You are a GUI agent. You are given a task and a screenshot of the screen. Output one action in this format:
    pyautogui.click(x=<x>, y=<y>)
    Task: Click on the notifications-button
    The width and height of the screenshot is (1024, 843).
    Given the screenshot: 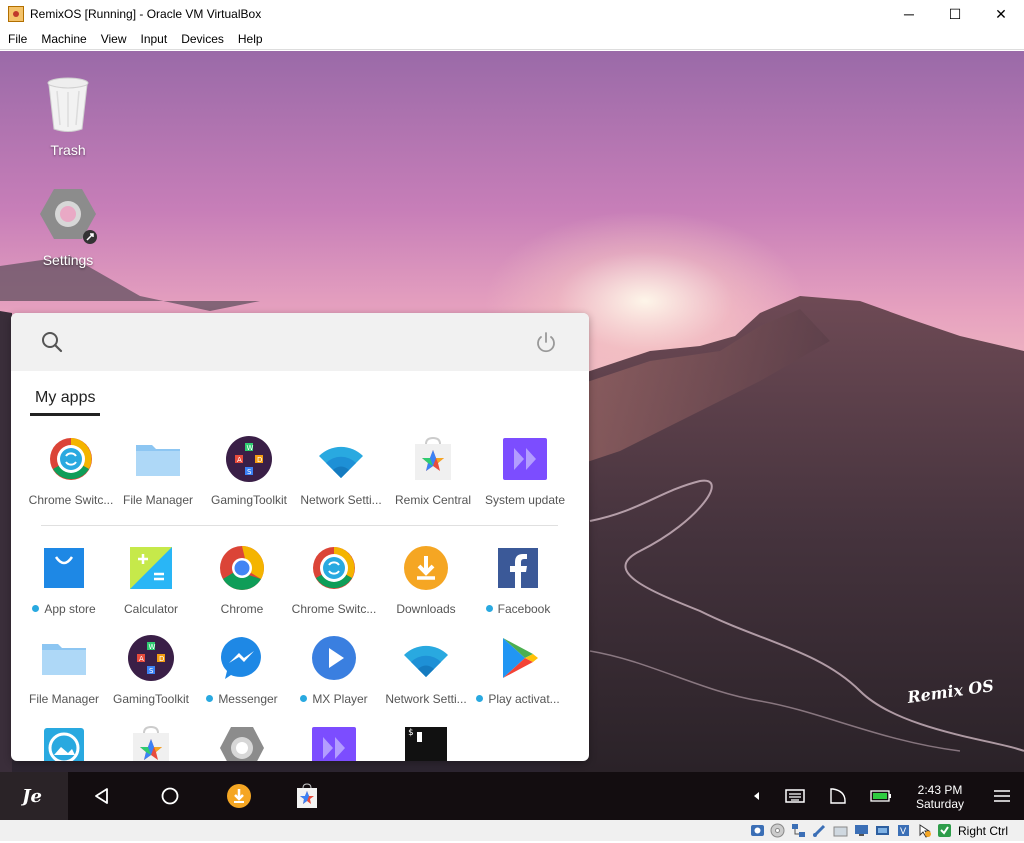 What is the action you would take?
    pyautogui.click(x=1002, y=796)
    